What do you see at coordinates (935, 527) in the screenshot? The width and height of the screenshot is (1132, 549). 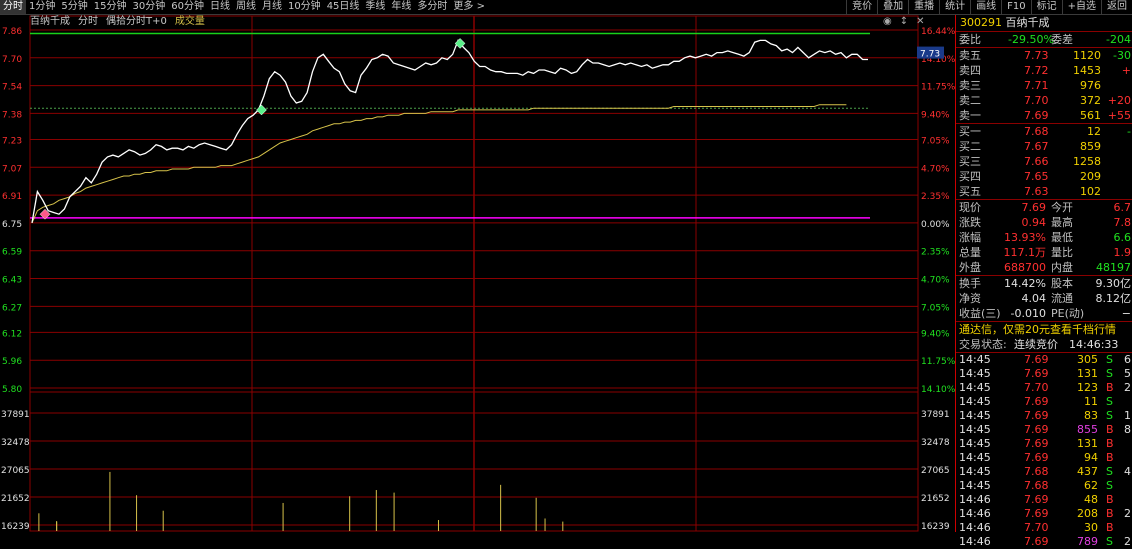 I see `volume-tick-label-right: 16239` at bounding box center [935, 527].